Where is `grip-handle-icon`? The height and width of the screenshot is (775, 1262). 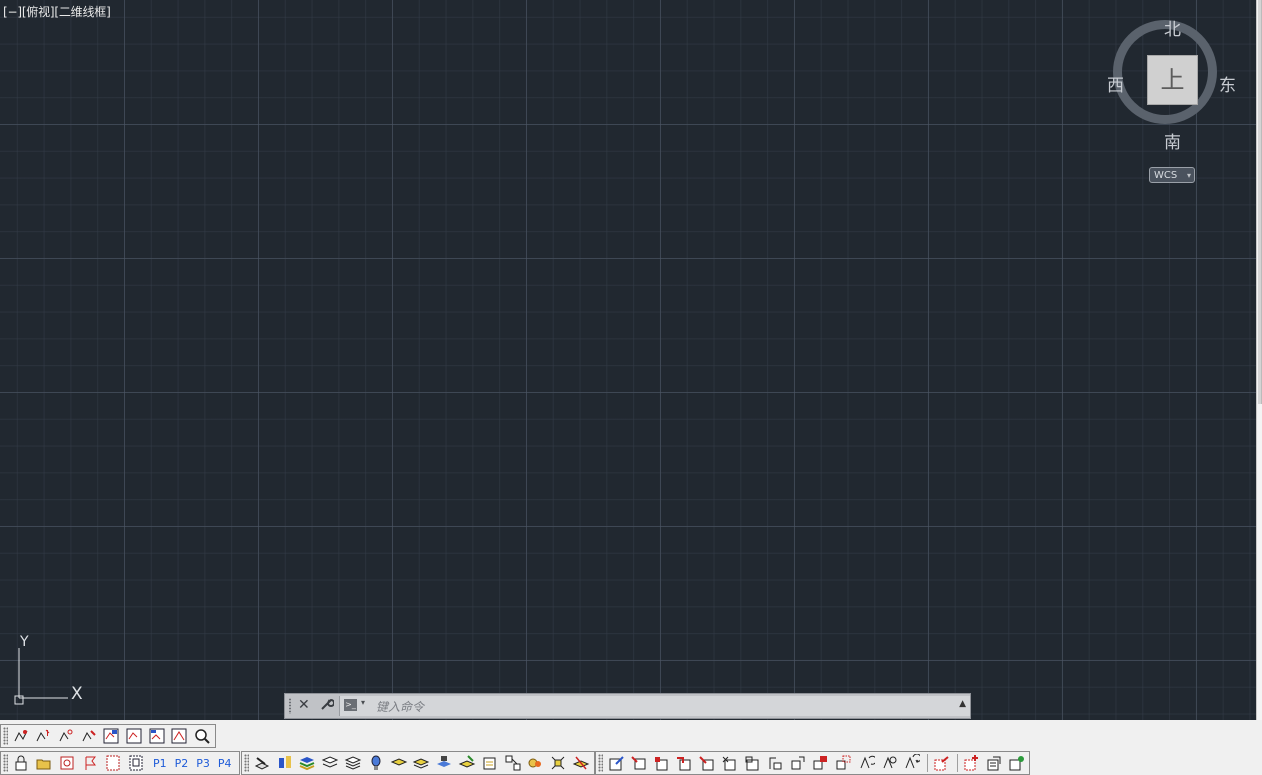 grip-handle-icon is located at coordinates (290, 706).